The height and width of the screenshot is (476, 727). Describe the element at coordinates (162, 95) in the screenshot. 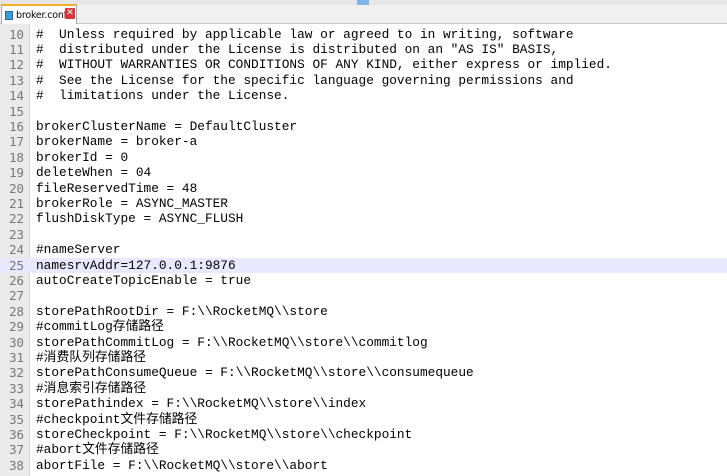

I see `line-content: # limitations under the License.` at that location.